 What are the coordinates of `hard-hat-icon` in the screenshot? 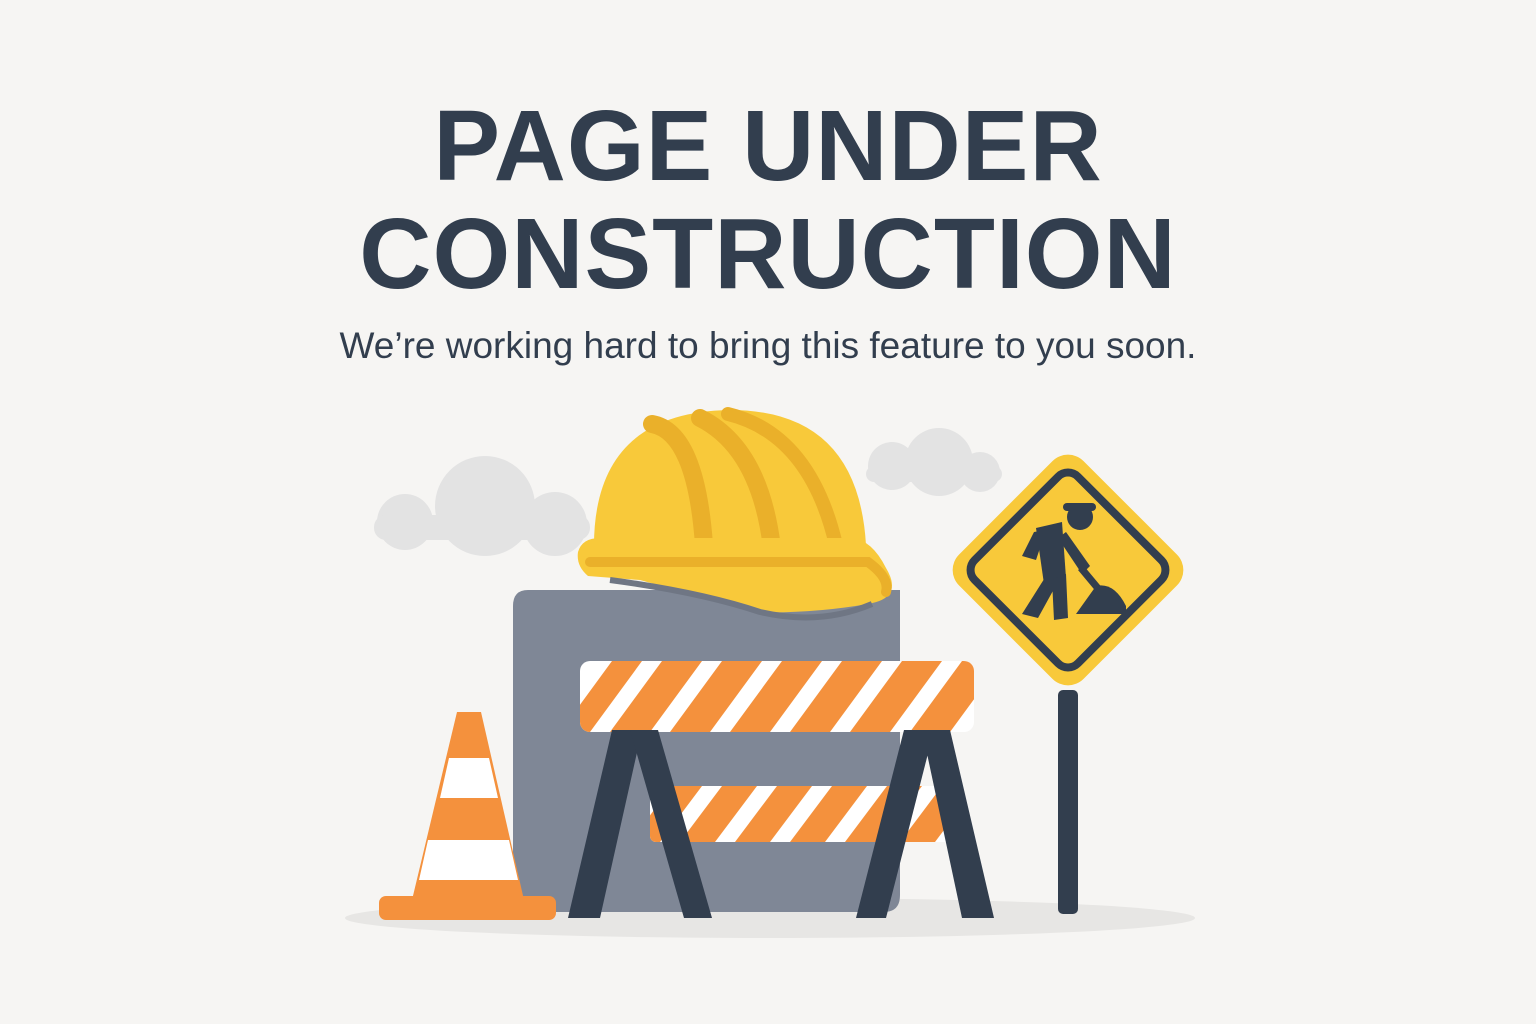 It's located at (734, 514).